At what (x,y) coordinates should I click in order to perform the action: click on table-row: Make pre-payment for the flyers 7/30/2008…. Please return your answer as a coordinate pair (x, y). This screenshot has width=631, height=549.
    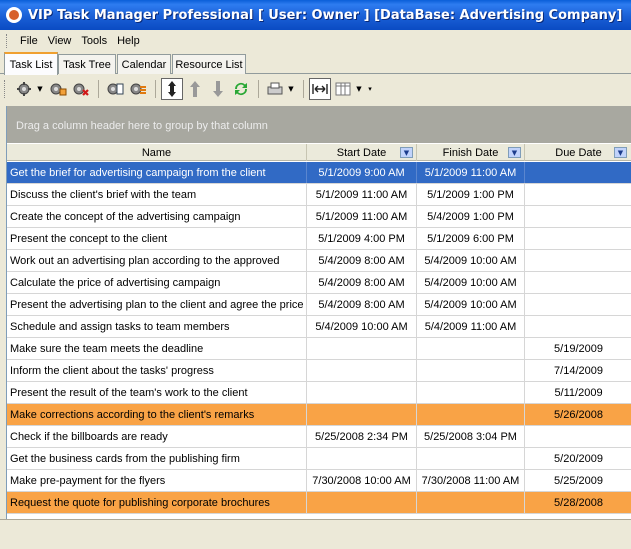
    Looking at the image, I should click on (319, 481).